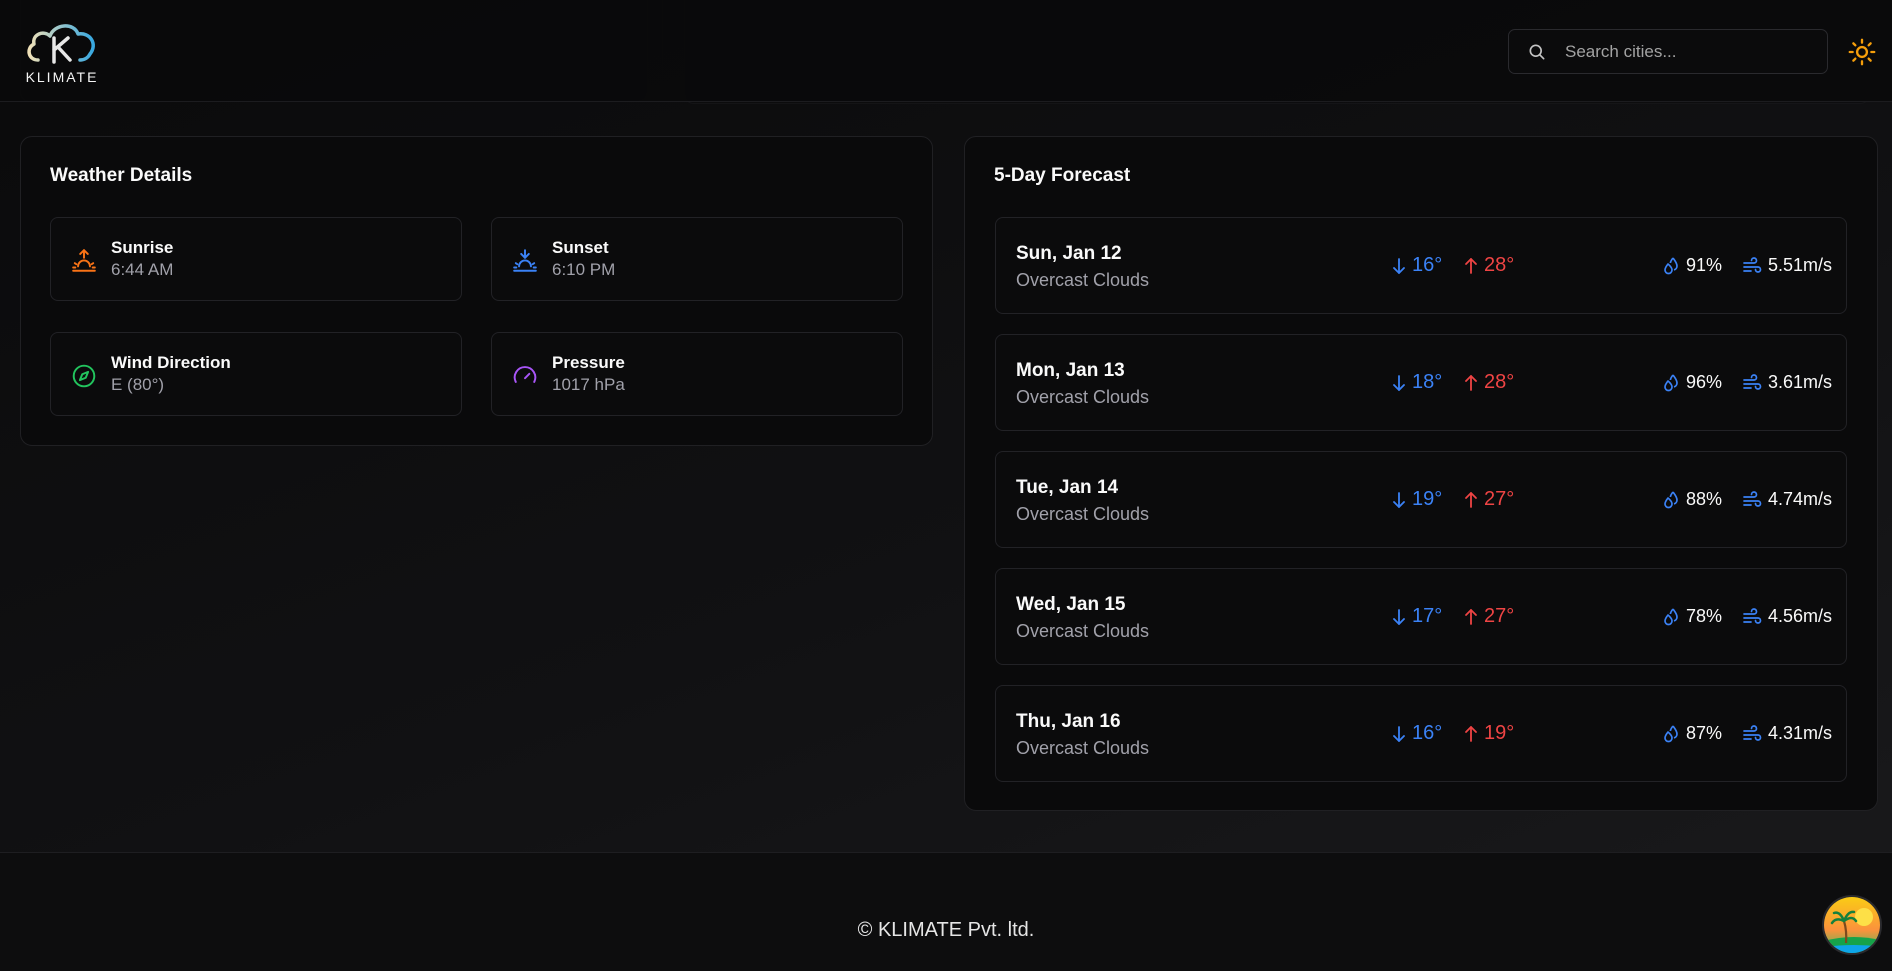 The width and height of the screenshot is (1892, 971). What do you see at coordinates (1704, 616) in the screenshot?
I see `humidity-value: 78%` at bounding box center [1704, 616].